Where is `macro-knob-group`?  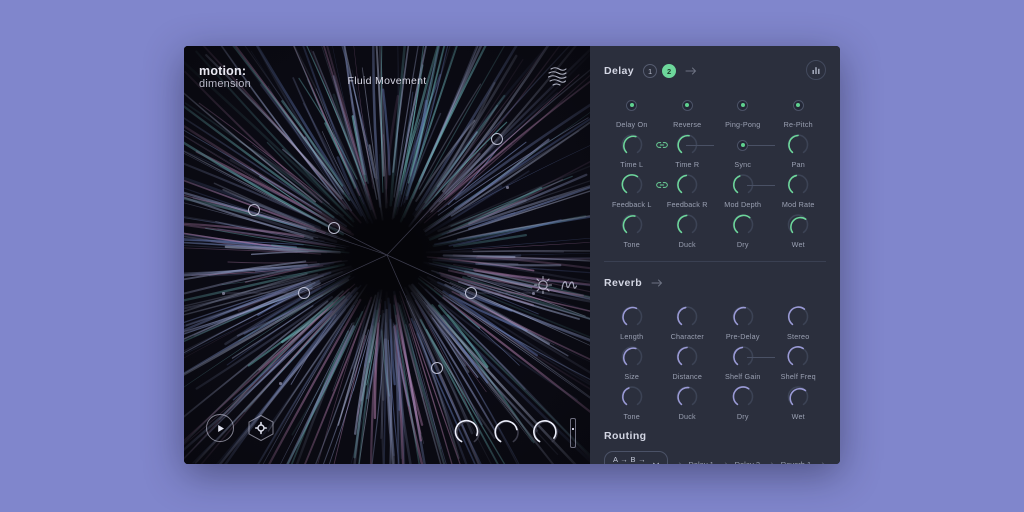
macro-knob-group is located at coordinates (514, 433).